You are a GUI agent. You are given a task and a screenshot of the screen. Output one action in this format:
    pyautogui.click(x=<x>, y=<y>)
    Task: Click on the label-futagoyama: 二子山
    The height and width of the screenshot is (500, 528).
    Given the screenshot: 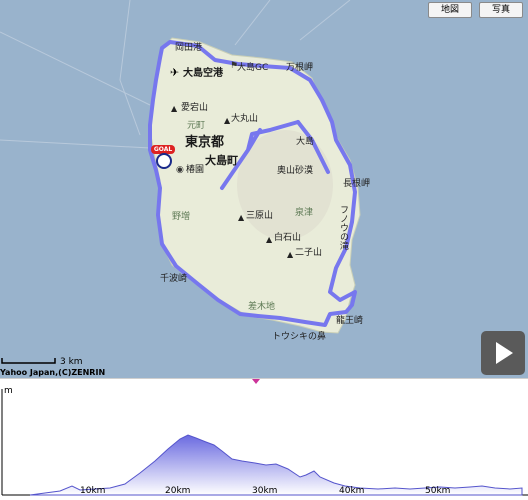 What is the action you would take?
    pyautogui.click(x=309, y=253)
    